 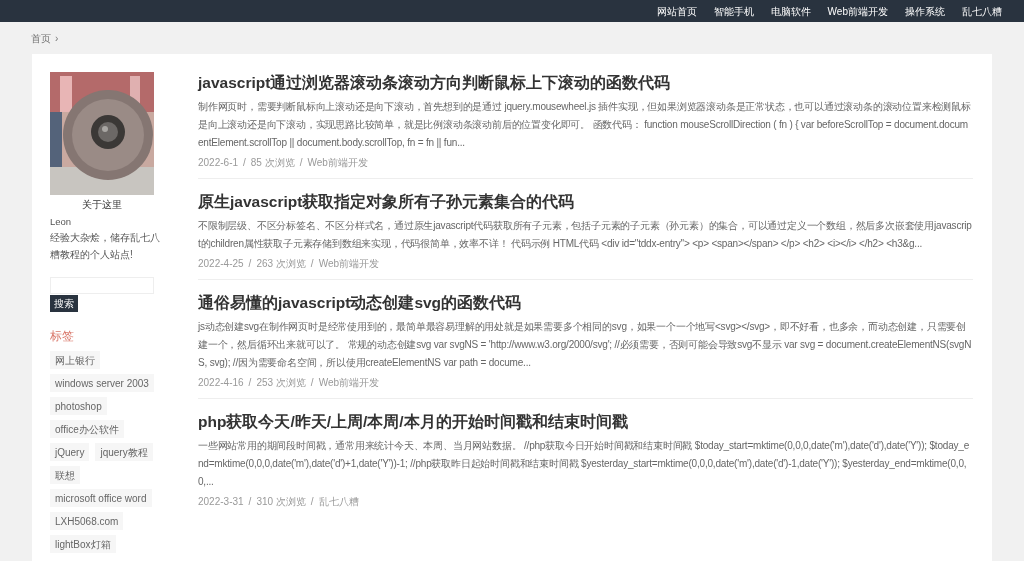 What do you see at coordinates (64, 304) in the screenshot?
I see `search-button: 搜索` at bounding box center [64, 304].